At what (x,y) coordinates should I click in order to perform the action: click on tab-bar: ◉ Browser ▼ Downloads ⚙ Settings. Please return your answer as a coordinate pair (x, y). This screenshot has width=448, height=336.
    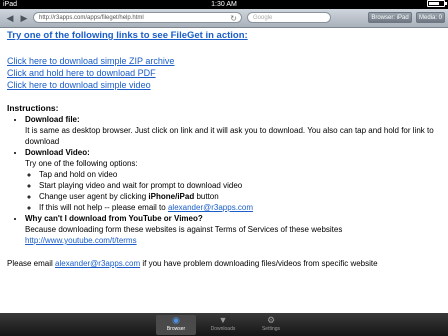
    Looking at the image, I should click on (224, 324).